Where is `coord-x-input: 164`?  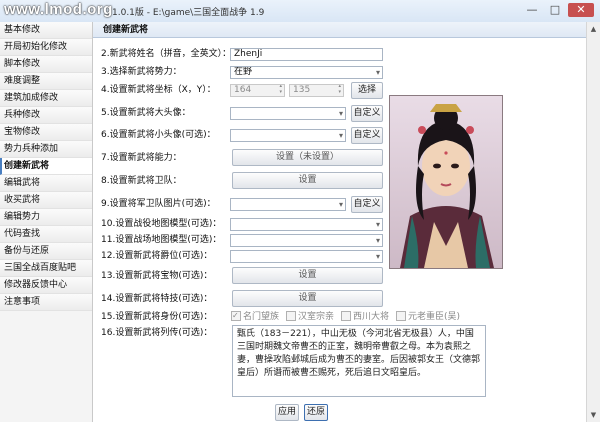
coord-x-input: 164 is located at coordinates (257, 90).